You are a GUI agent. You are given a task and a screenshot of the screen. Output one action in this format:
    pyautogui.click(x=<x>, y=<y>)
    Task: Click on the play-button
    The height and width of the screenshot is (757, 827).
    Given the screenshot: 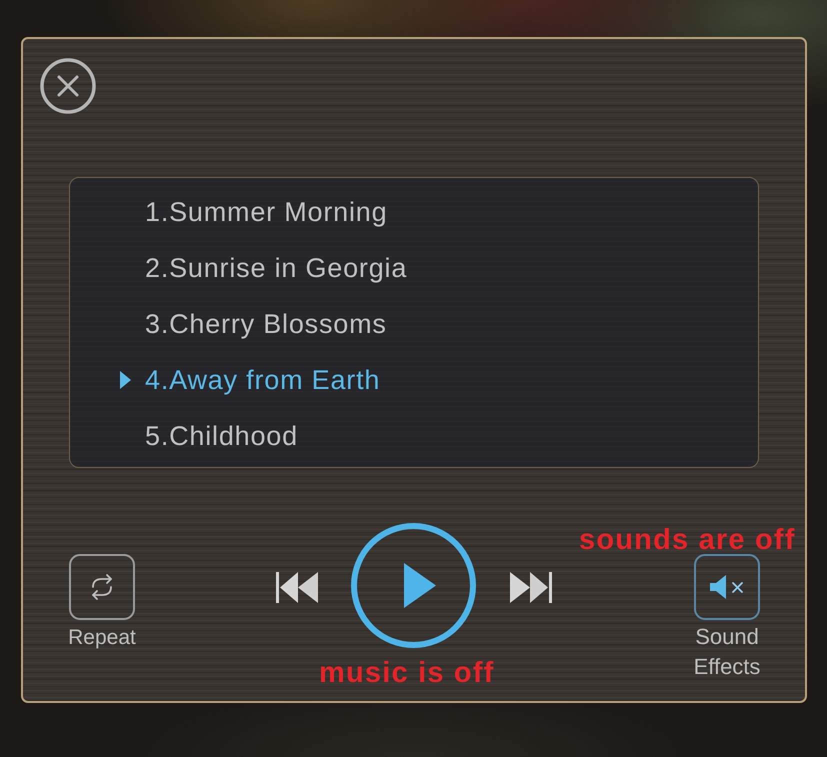 What is the action you would take?
    pyautogui.click(x=413, y=585)
    